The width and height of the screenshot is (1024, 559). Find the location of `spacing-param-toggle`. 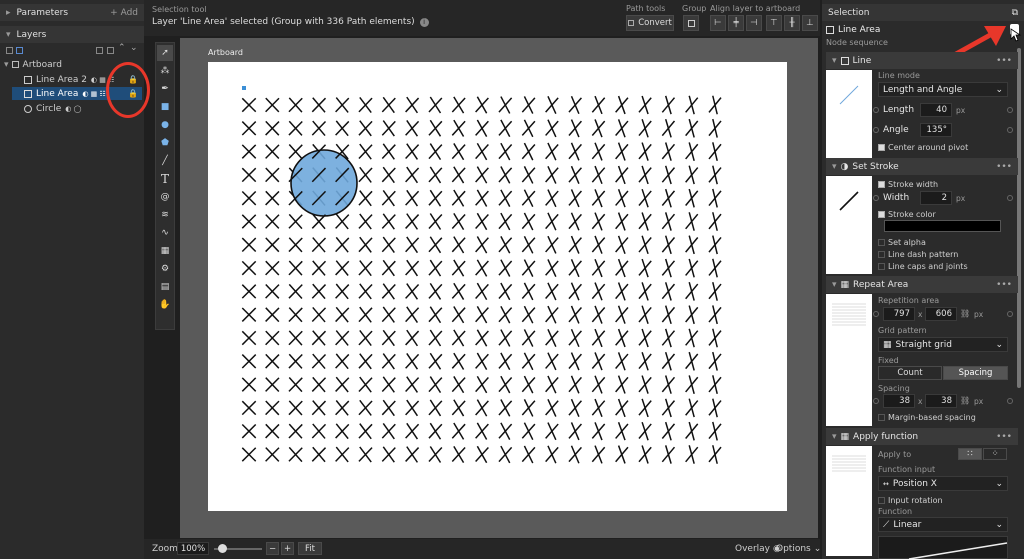

spacing-param-toggle is located at coordinates (876, 401).